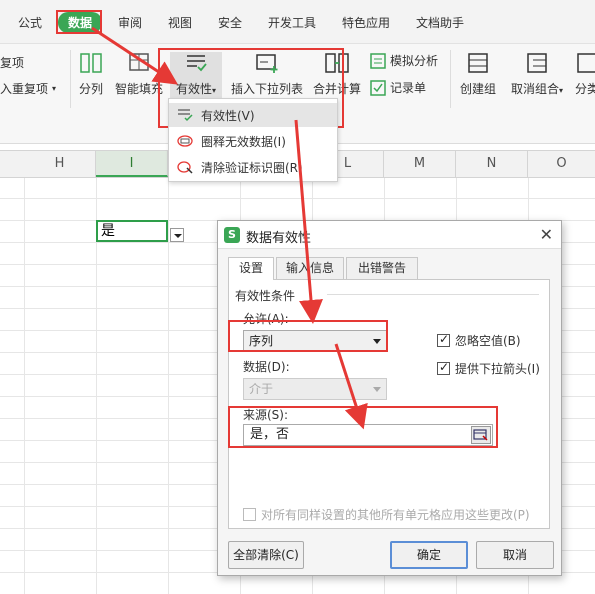 The height and width of the screenshot is (594, 595). Describe the element at coordinates (91, 63) in the screenshot. I see `split-column-icon` at that location.